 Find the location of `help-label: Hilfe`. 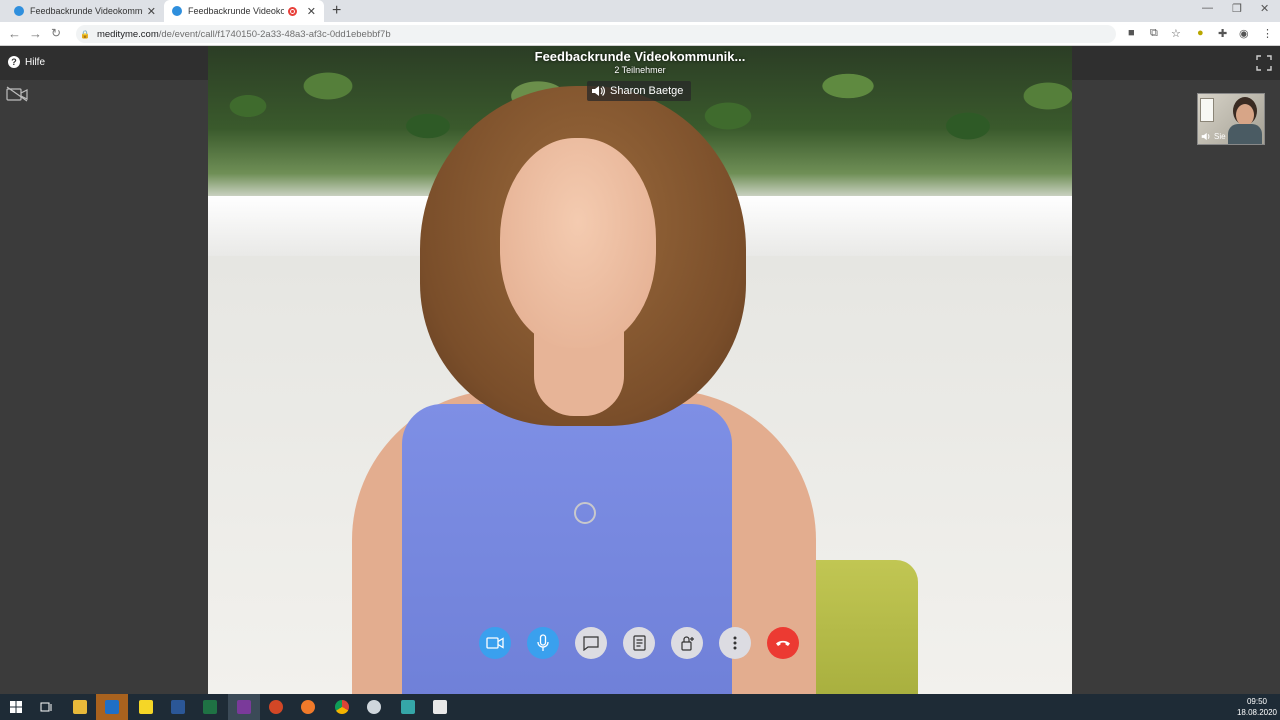

help-label: Hilfe is located at coordinates (35, 62).